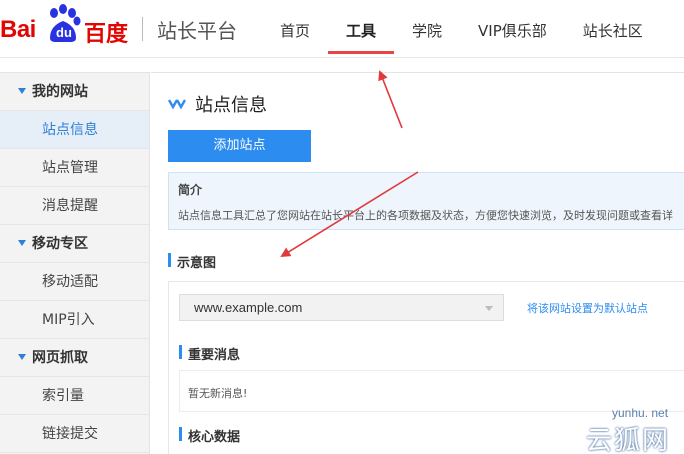 Image resolution: width=684 pixels, height=454 pixels. I want to click on sidebar-group-label: 我的网站, so click(60, 92).